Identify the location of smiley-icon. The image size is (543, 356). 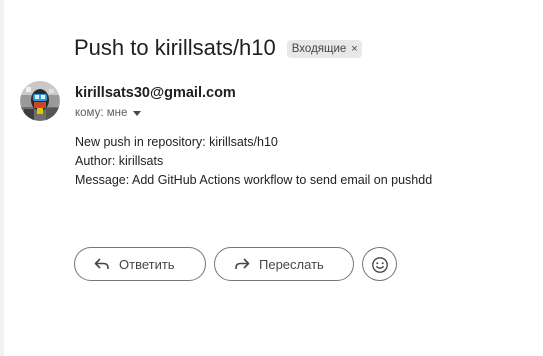
(380, 264).